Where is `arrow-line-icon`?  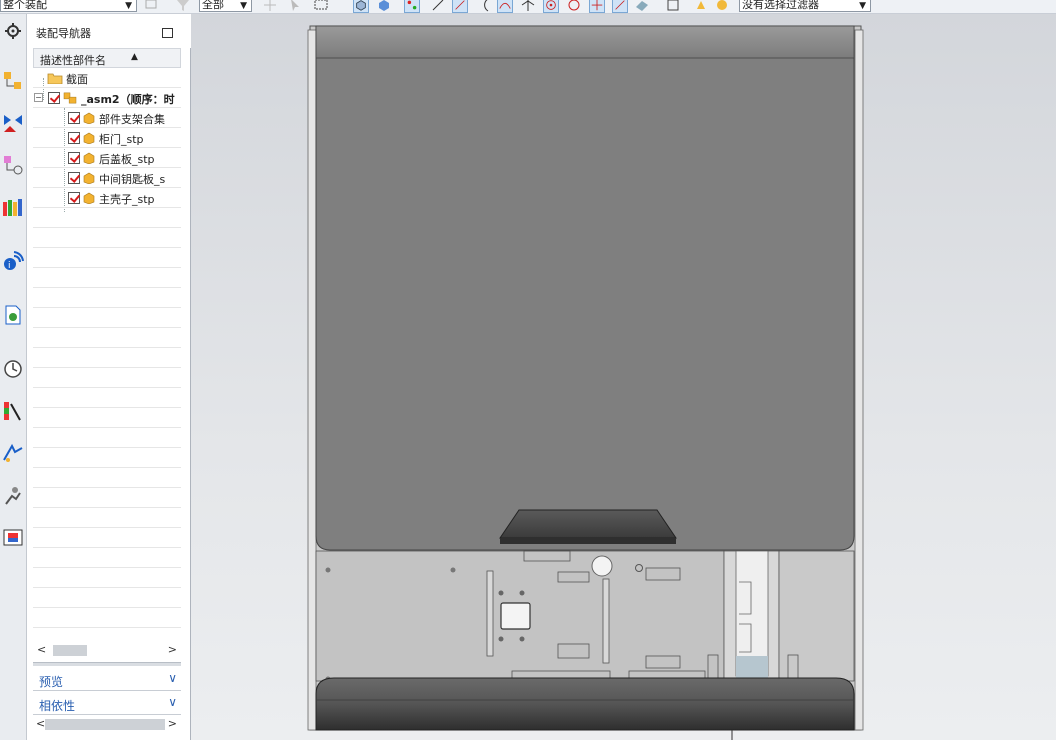
arrow-line-icon is located at coordinates (460, 6).